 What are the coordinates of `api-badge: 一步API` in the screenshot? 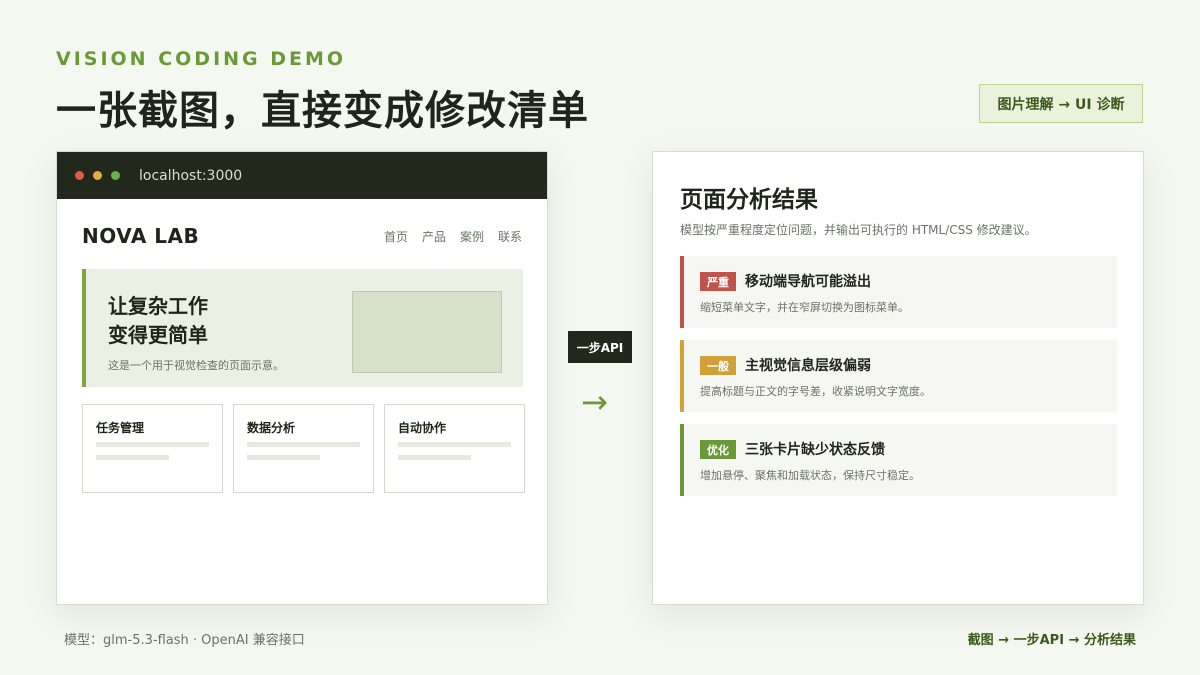 It's located at (600, 347).